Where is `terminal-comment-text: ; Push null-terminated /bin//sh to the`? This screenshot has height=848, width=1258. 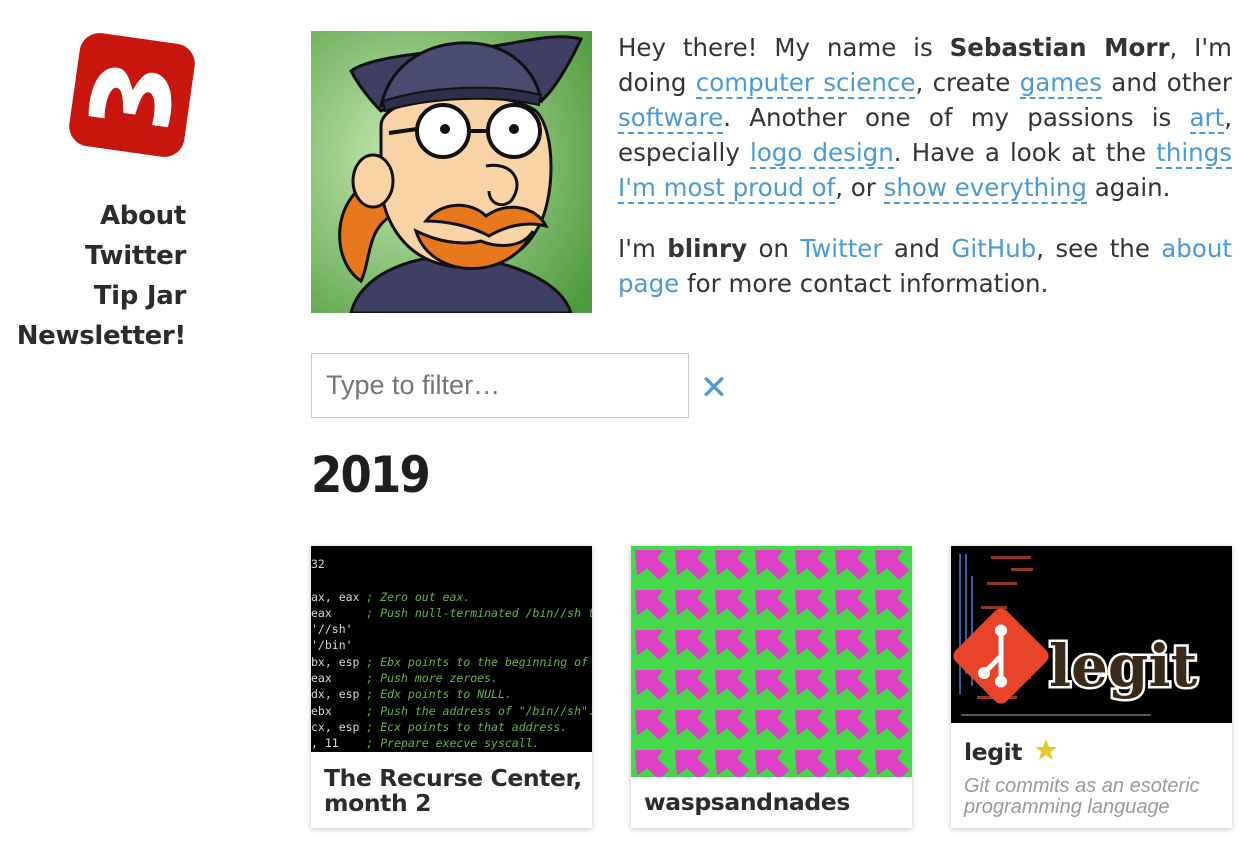
terminal-comment-text: ; Push null-terminated /bin//sh to the is located at coordinates (479, 612).